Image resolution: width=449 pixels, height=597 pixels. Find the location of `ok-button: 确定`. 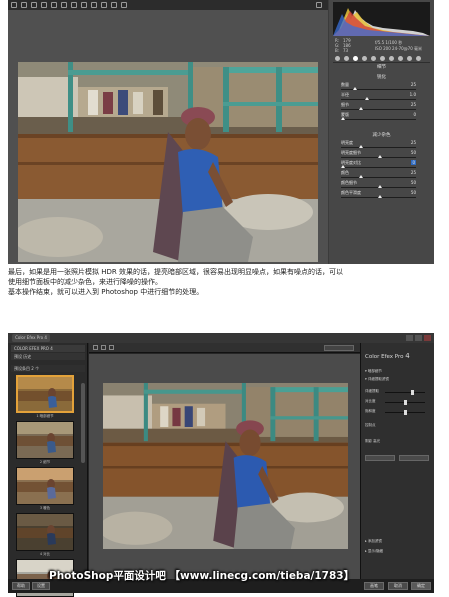

ok-button: 确定 is located at coordinates (421, 586).